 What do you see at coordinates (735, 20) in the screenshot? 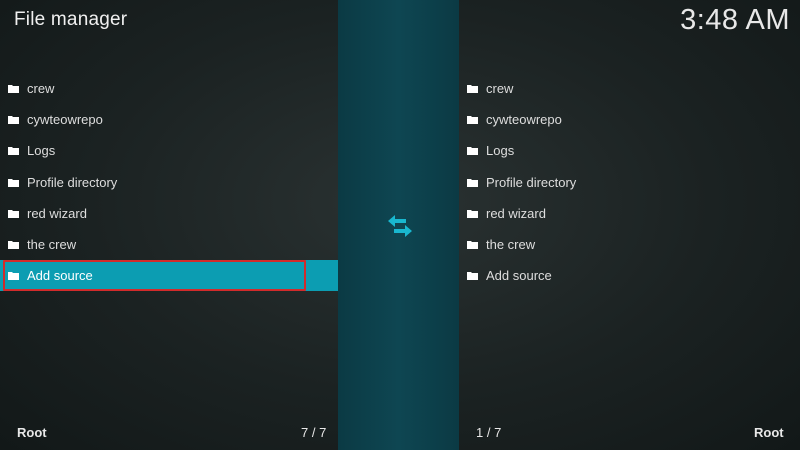
I see `clock: 3:48 AM` at bounding box center [735, 20].